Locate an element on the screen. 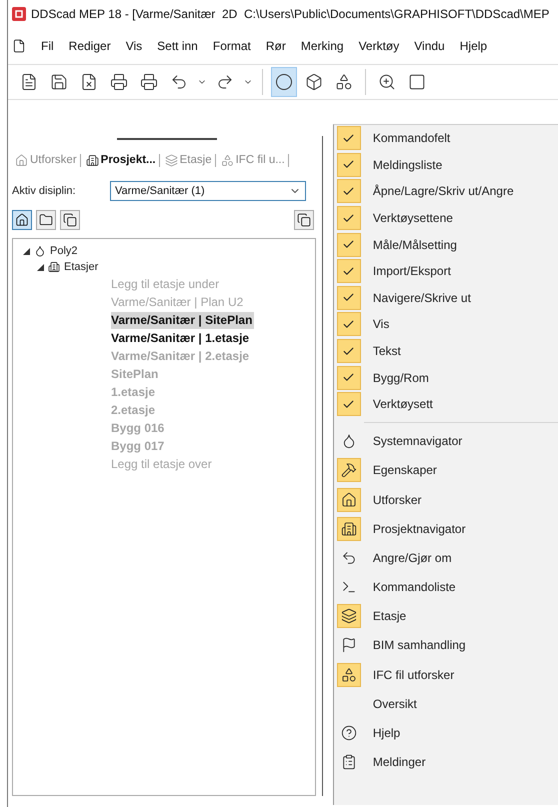  menu-item: Vindu is located at coordinates (429, 46).